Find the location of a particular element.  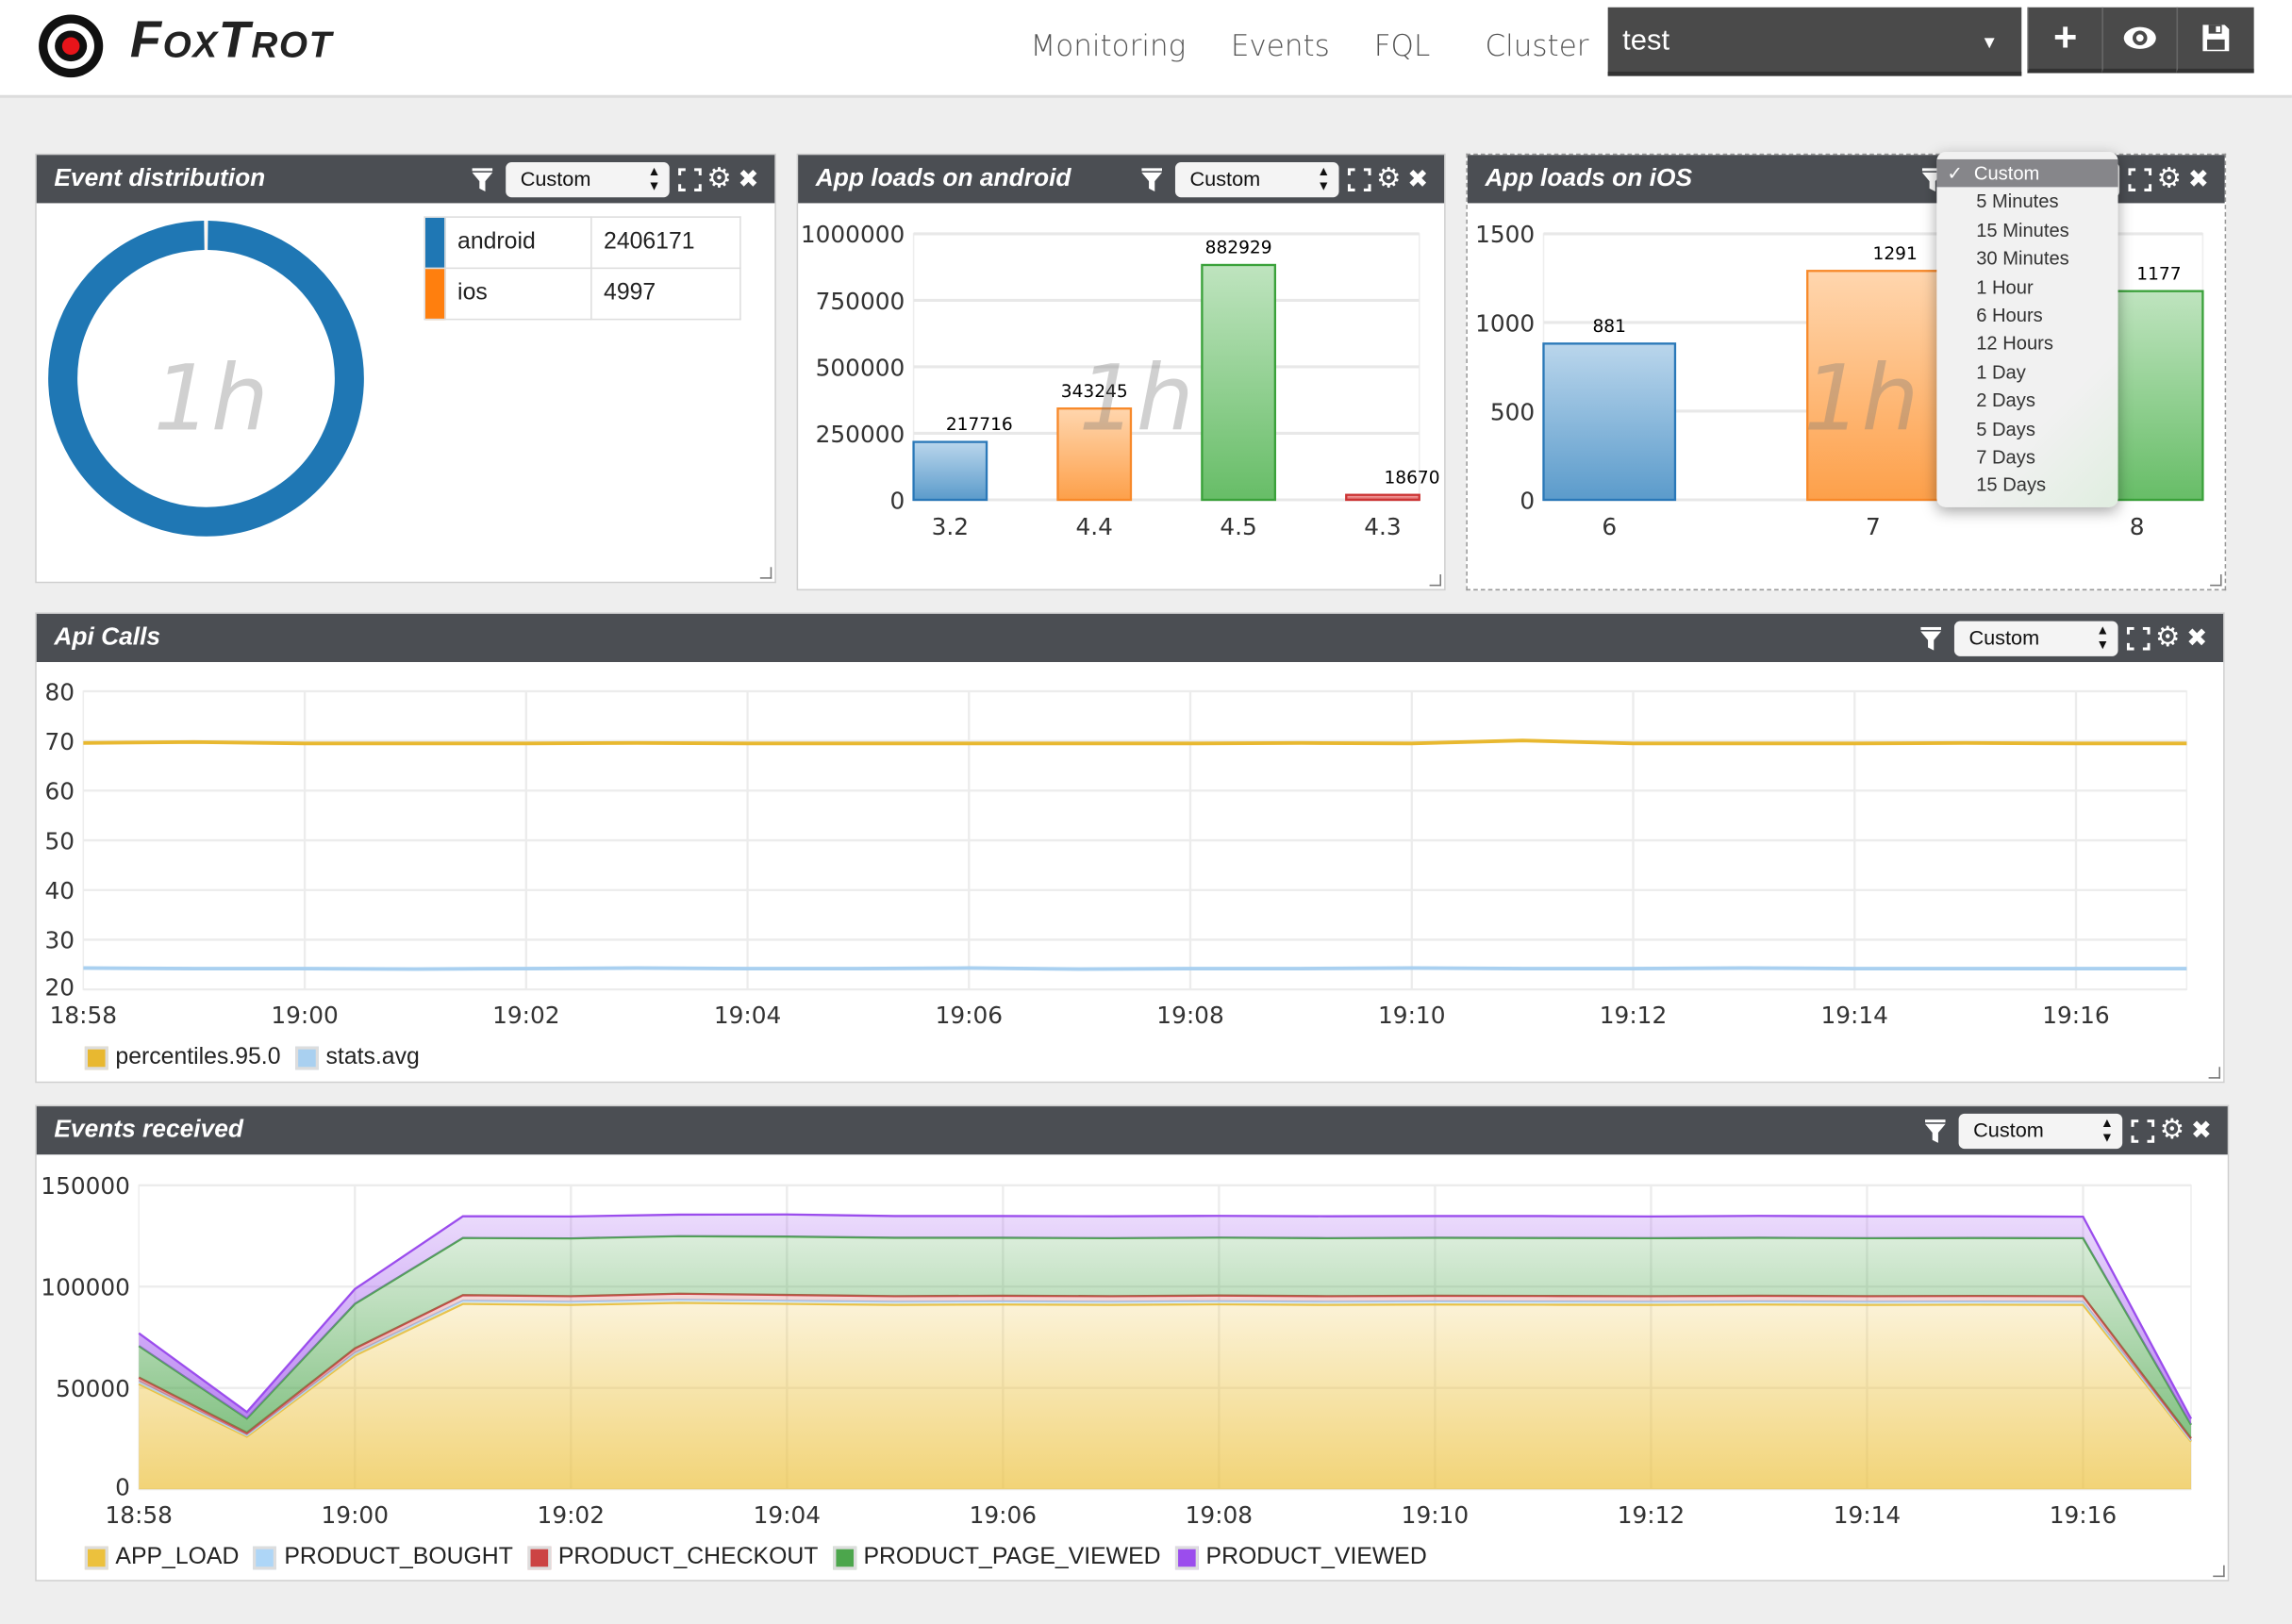

dropdown-option: ✓ Custom is located at coordinates (2027, 173).